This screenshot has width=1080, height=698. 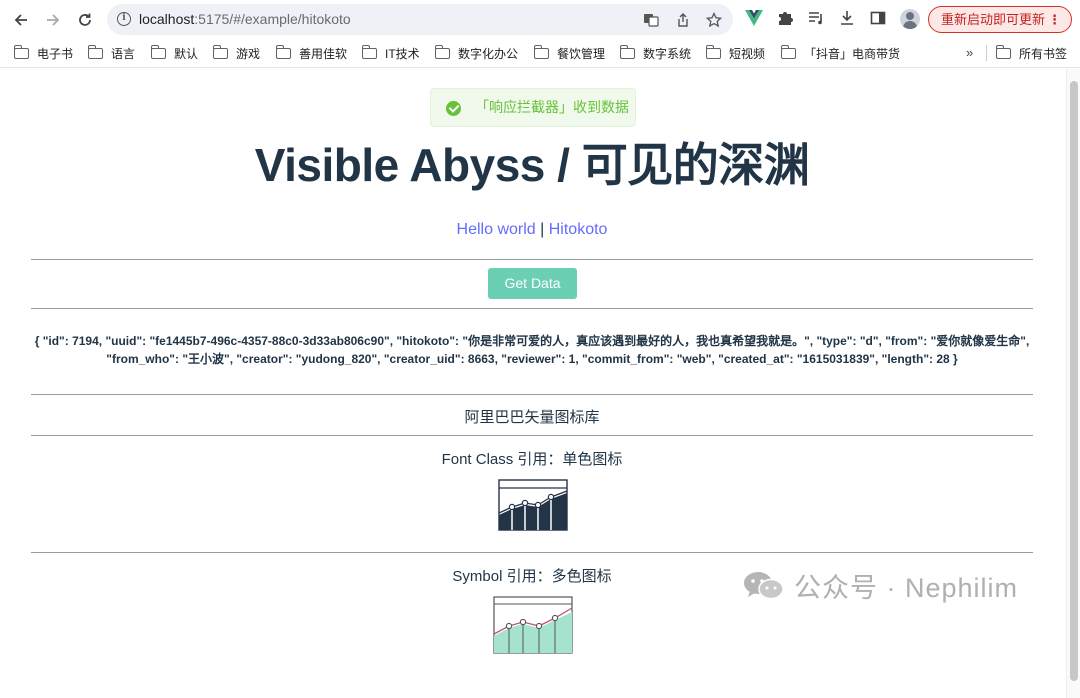 I want to click on bookmark-label: 所有书签, so click(x=1043, y=54).